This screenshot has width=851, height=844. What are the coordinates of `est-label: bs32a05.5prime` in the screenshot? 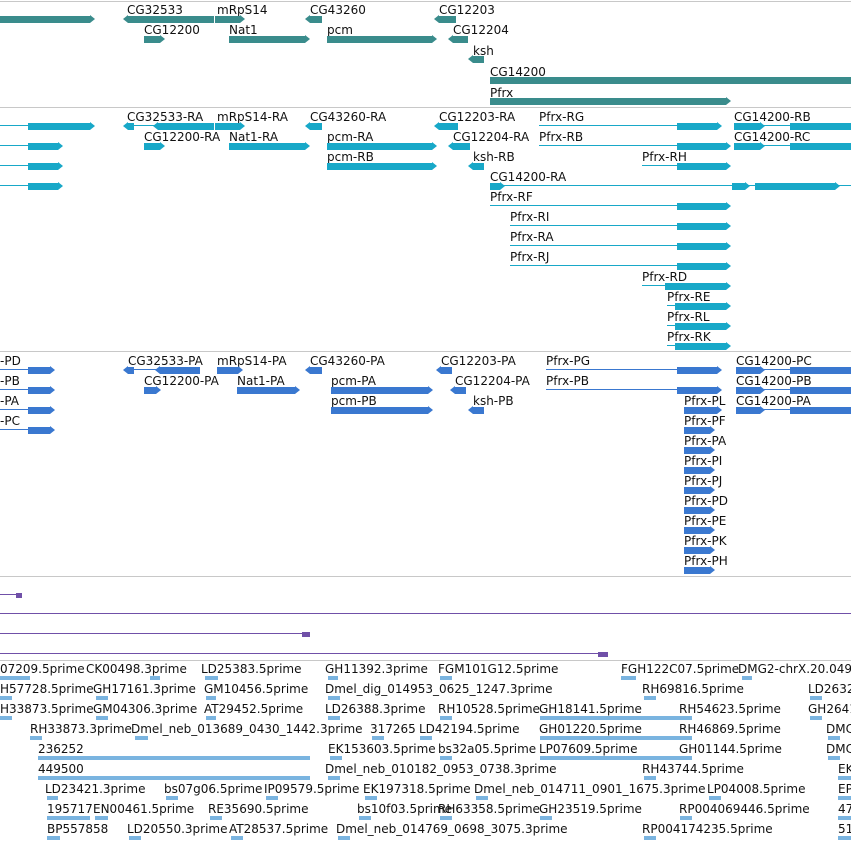 It's located at (487, 749).